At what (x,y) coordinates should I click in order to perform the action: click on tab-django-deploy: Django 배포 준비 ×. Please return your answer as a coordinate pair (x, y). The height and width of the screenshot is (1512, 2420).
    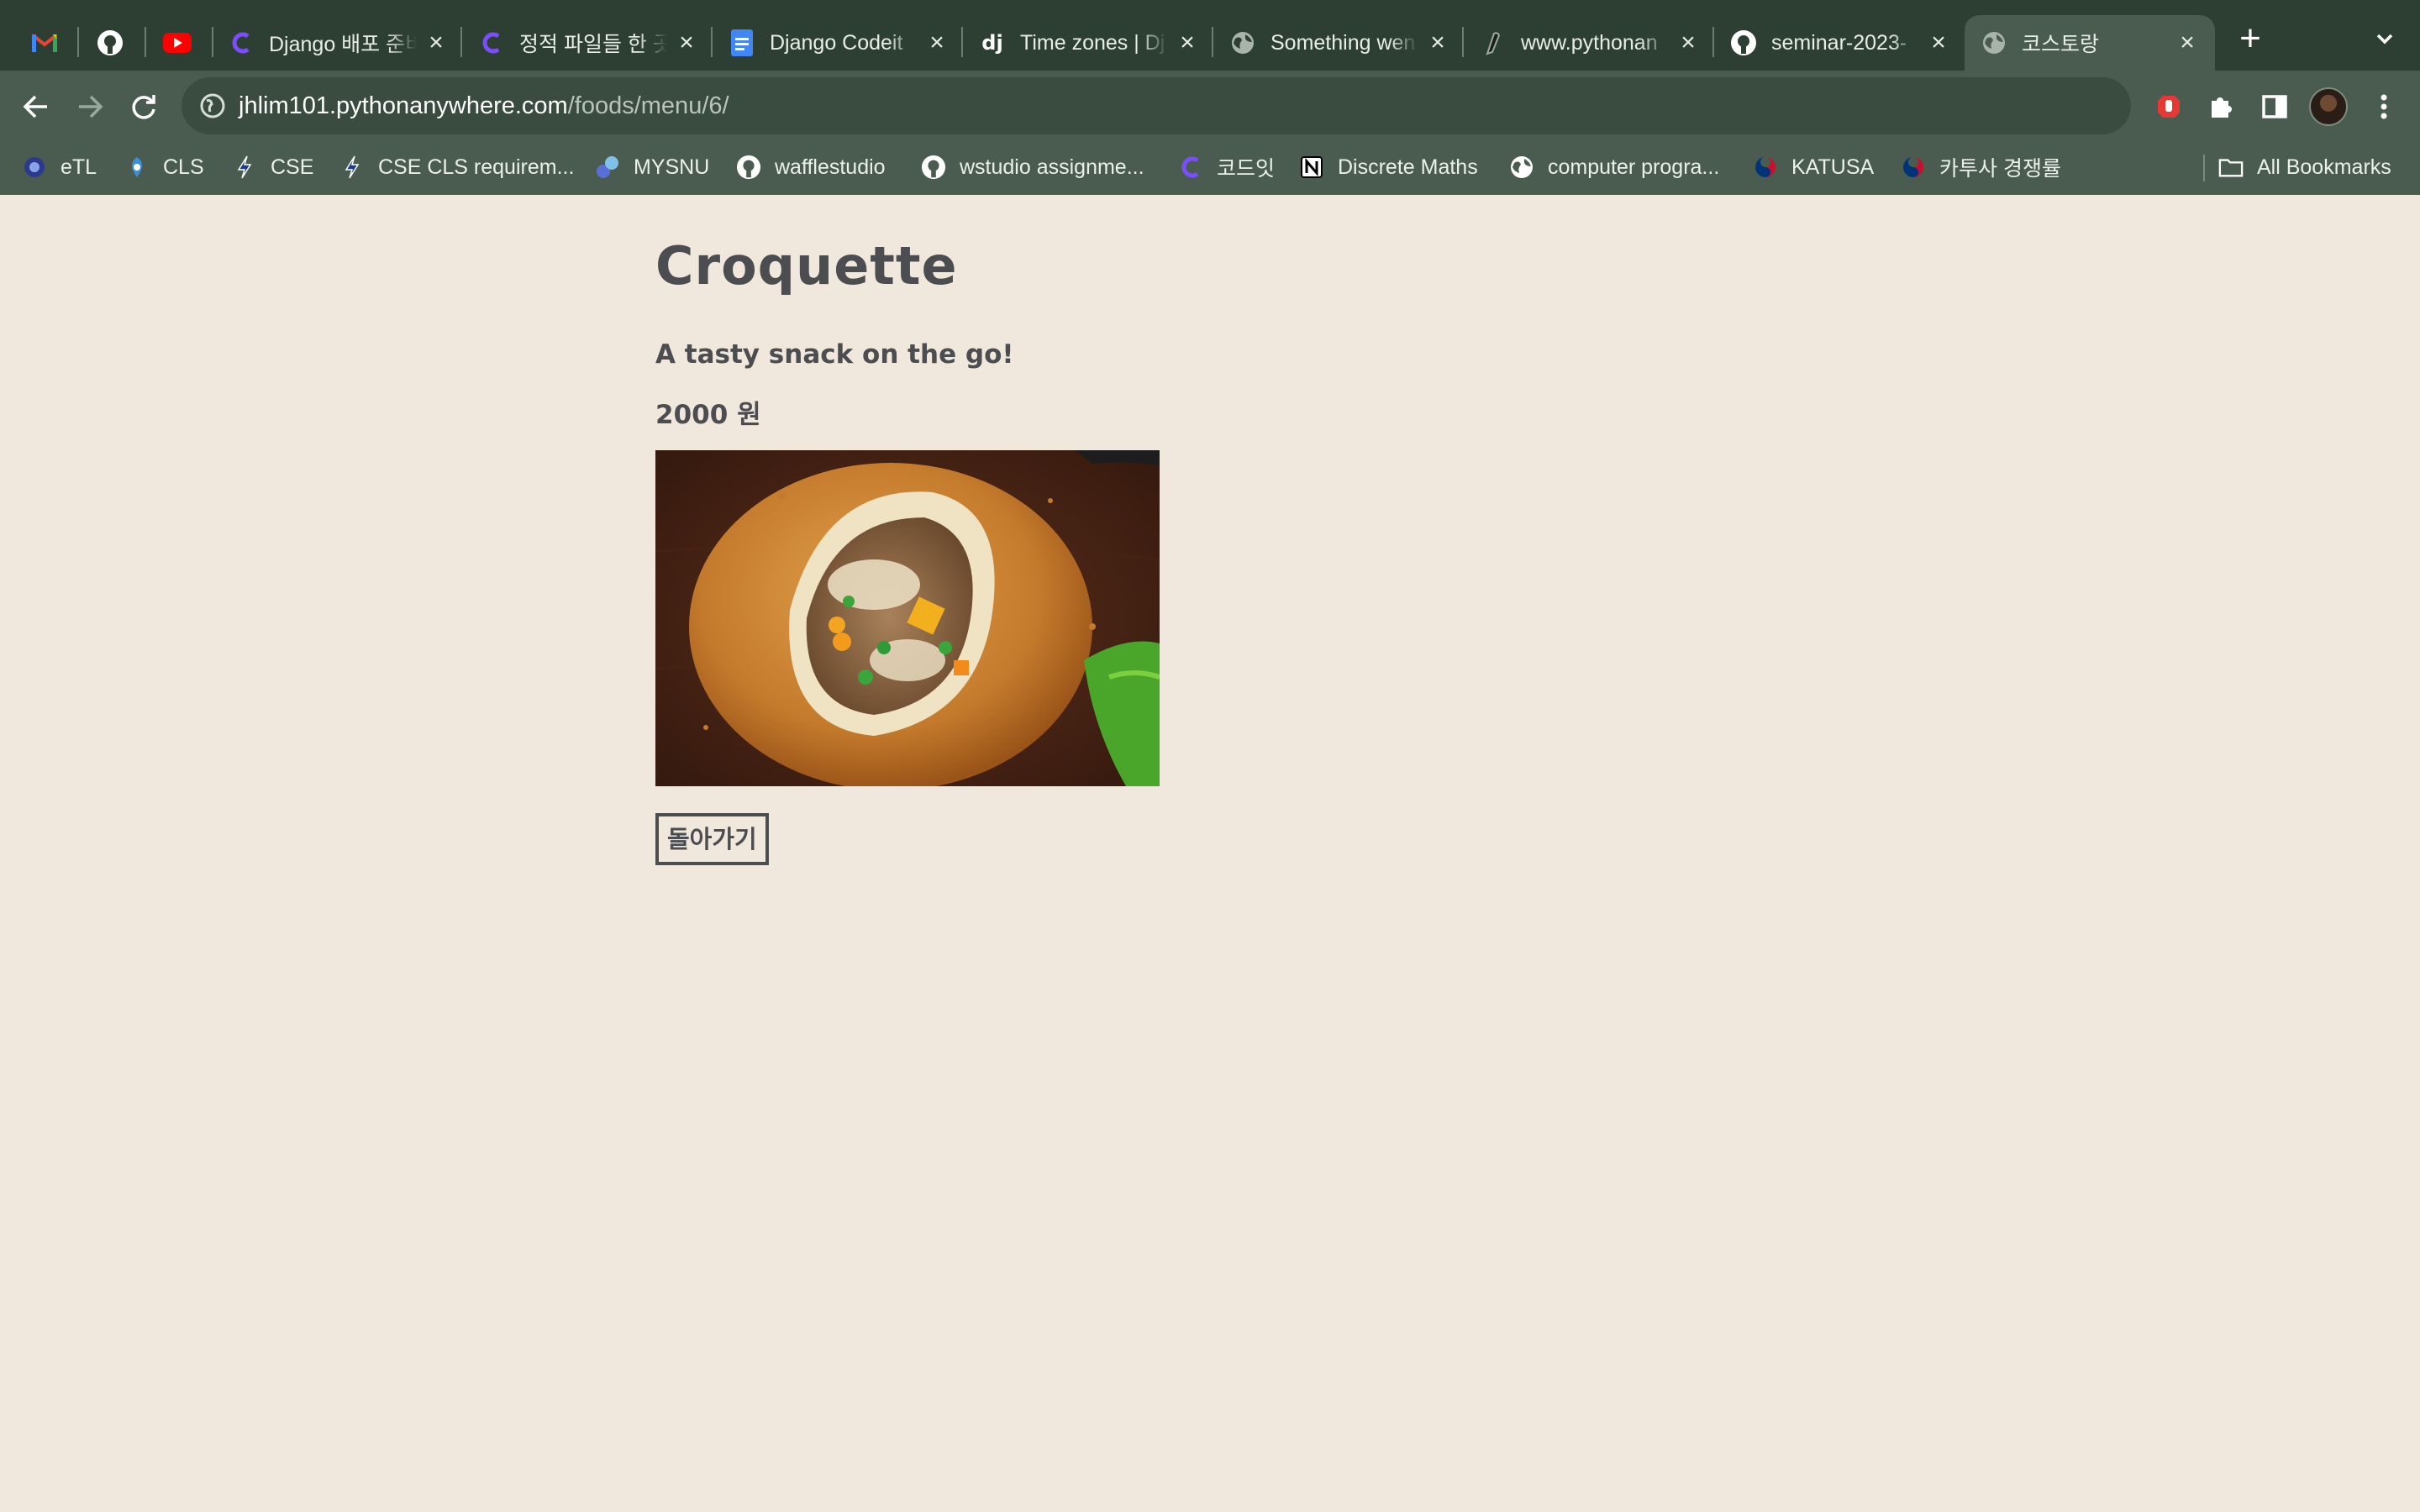
    Looking at the image, I should click on (338, 43).